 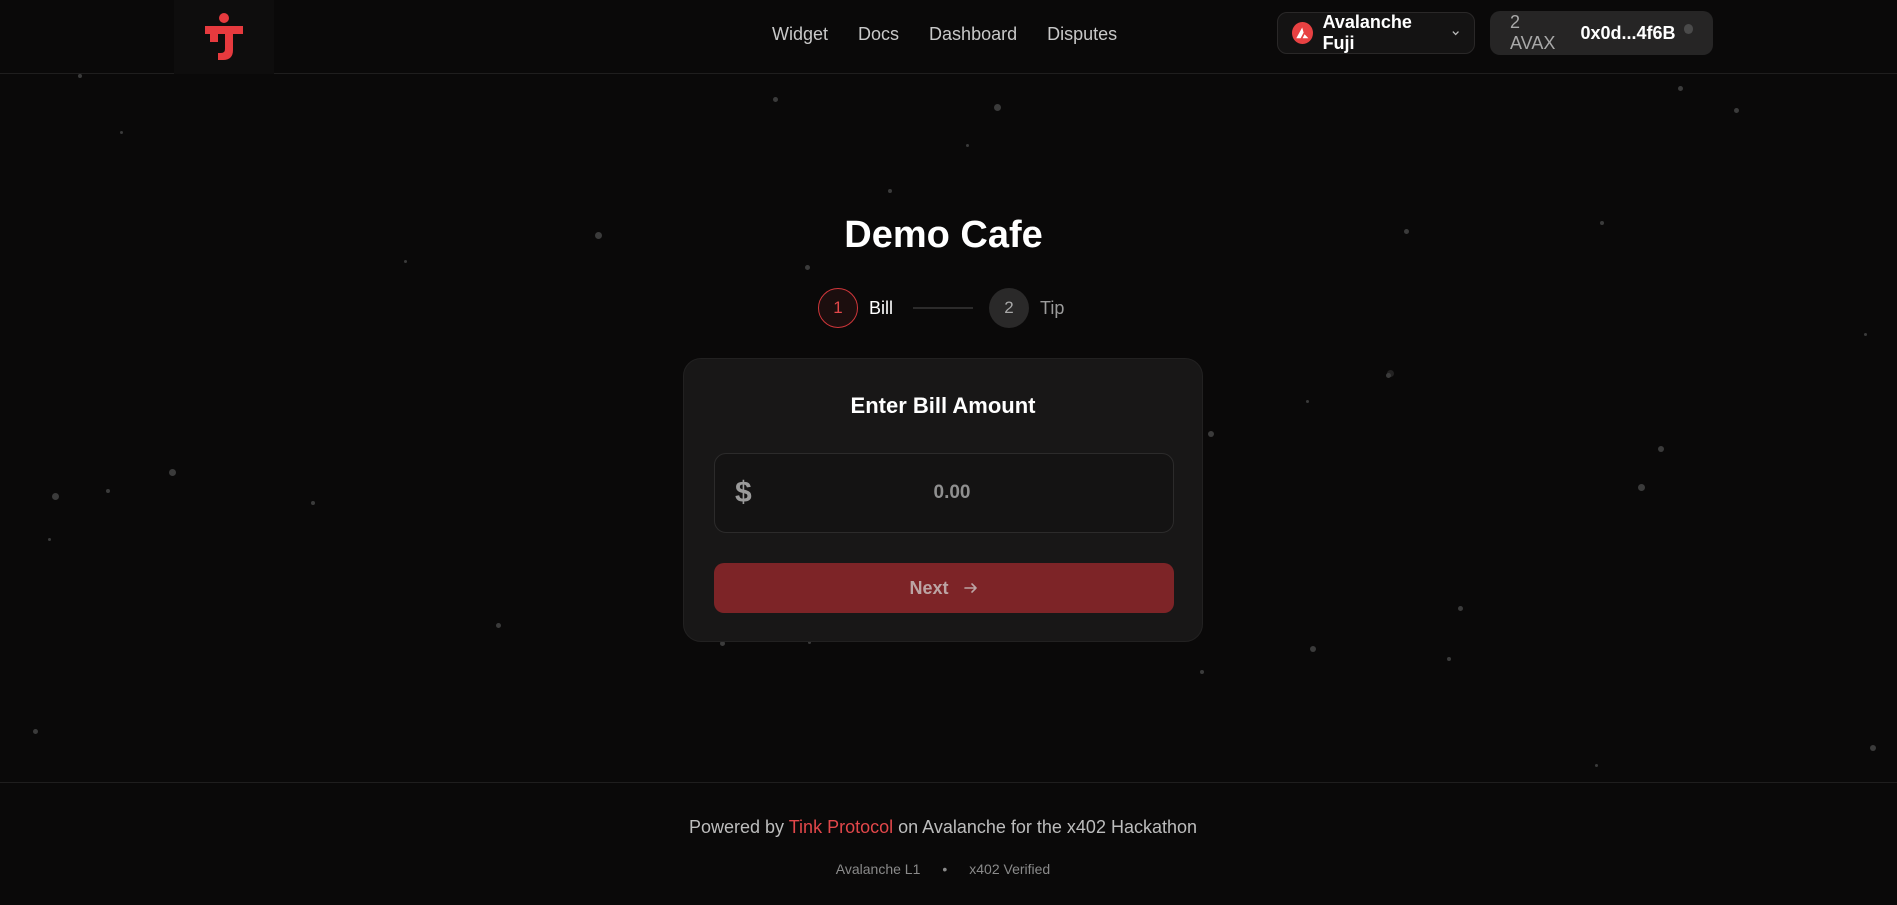 What do you see at coordinates (1533, 32) in the screenshot?
I see `wallet-balance: 2 AVAX` at bounding box center [1533, 32].